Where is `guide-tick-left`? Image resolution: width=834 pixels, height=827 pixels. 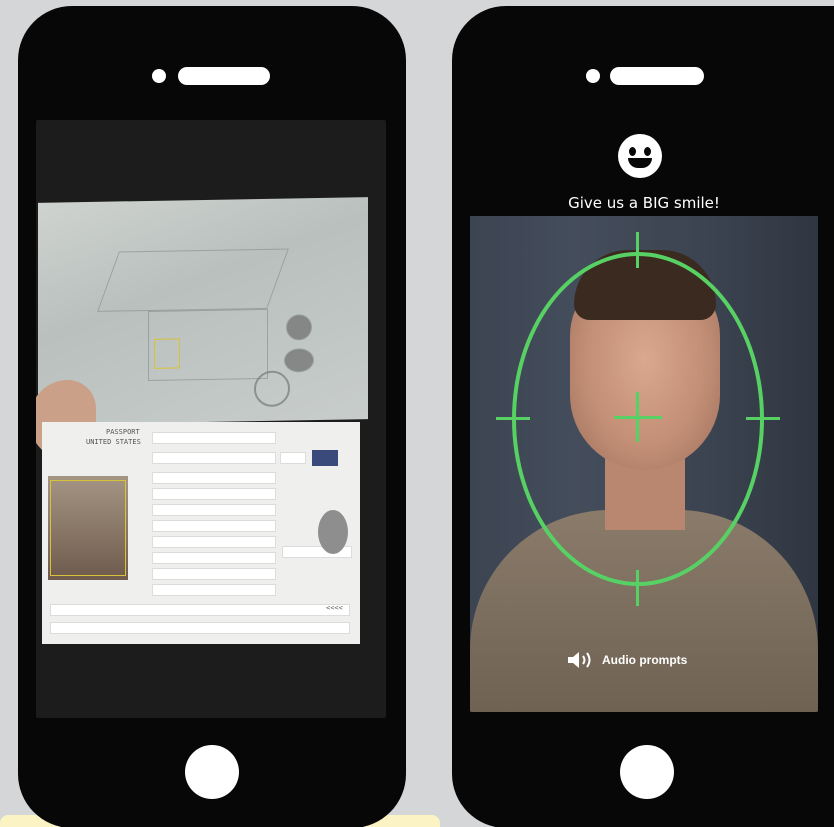 guide-tick-left is located at coordinates (513, 418).